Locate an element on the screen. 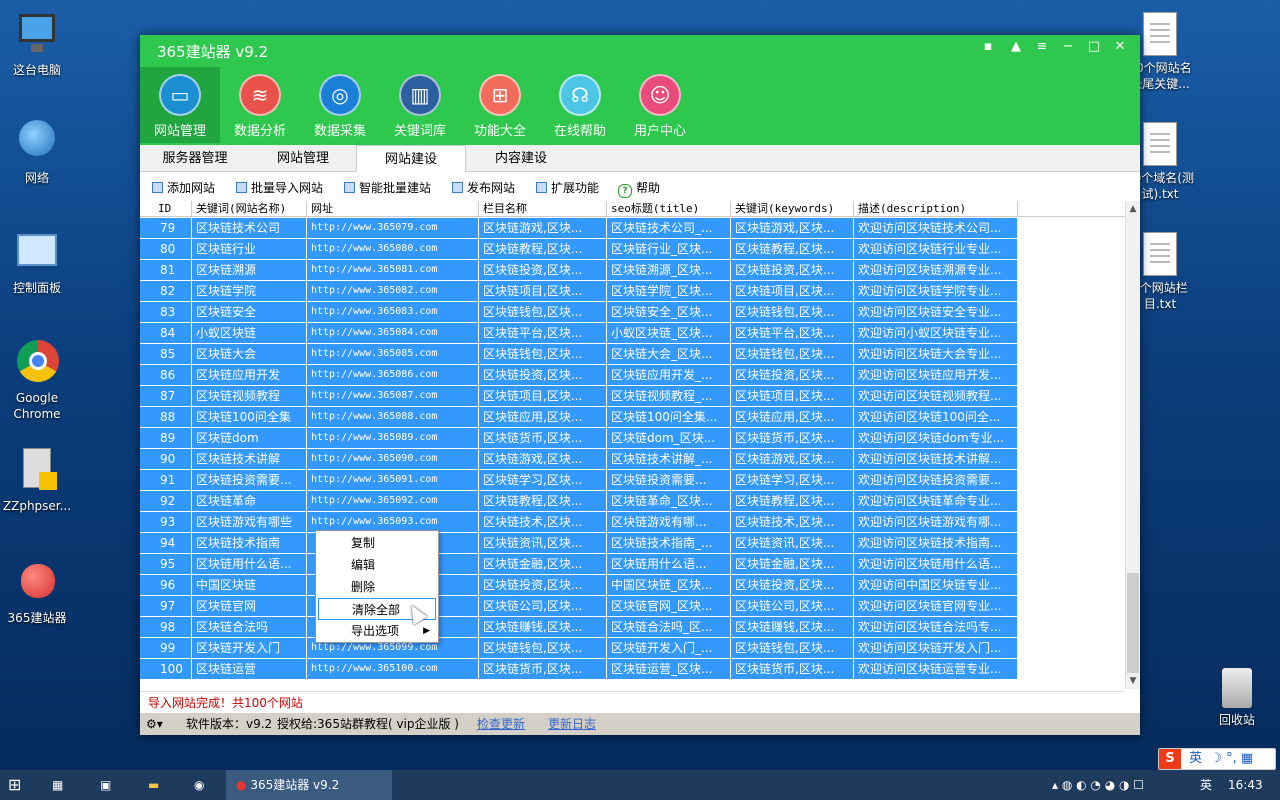 The height and width of the screenshot is (800, 1280). menu-icon: ≡ is located at coordinates (1042, 46).